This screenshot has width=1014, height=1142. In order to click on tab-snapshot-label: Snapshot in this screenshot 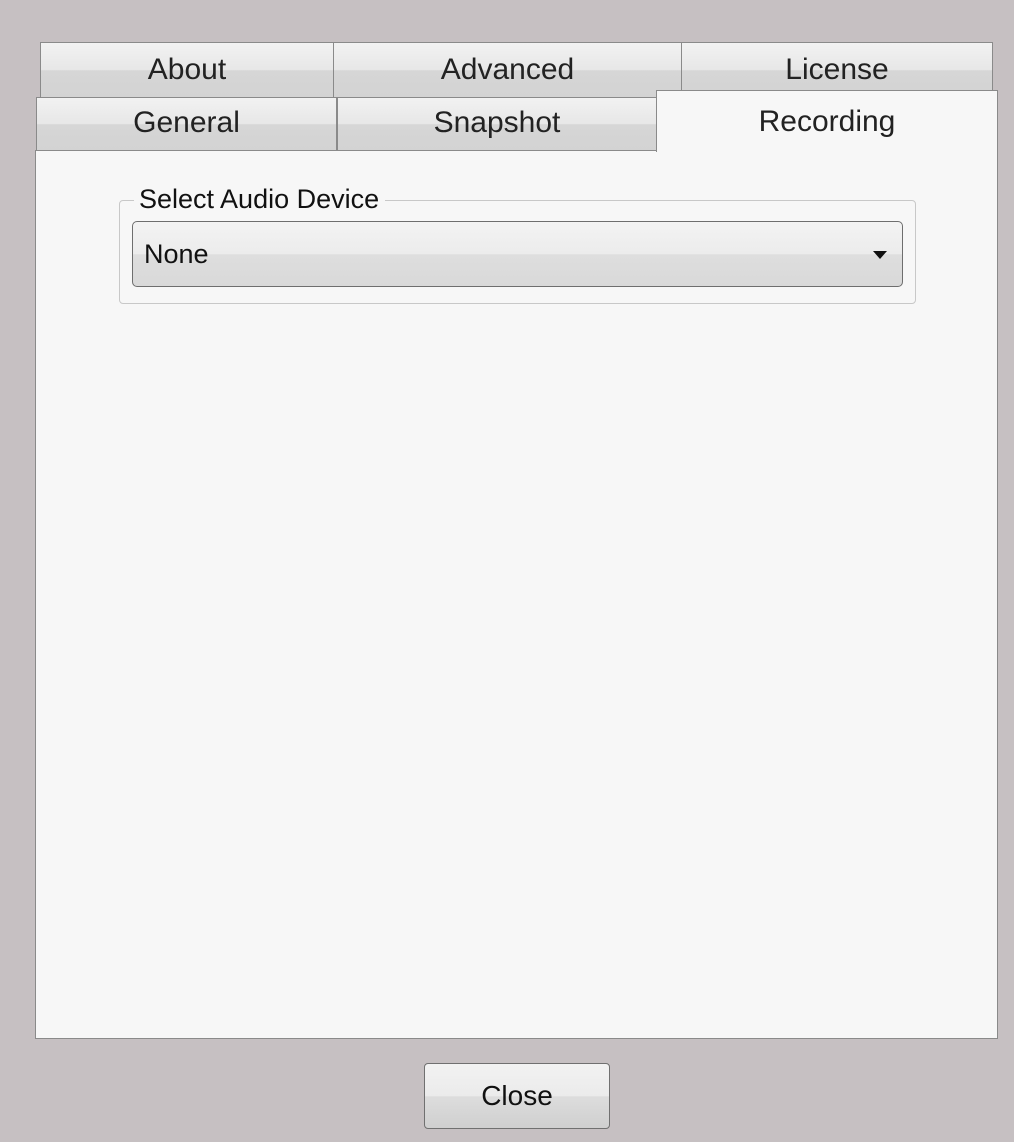, I will do `click(497, 122)`.